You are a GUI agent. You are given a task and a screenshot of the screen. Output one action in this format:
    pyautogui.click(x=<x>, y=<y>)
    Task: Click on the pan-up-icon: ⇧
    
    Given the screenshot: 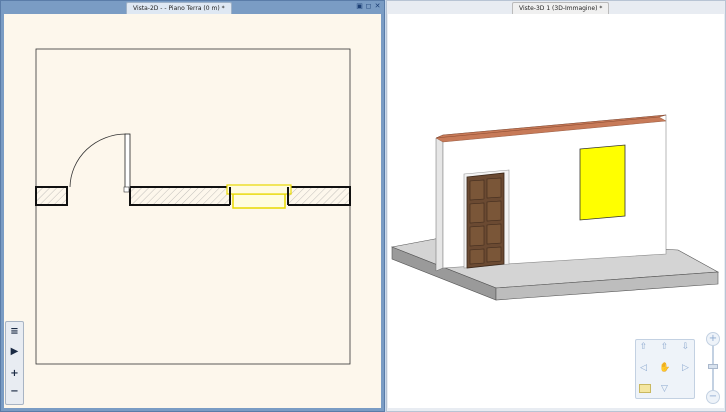 What is the action you would take?
    pyautogui.click(x=664, y=347)
    